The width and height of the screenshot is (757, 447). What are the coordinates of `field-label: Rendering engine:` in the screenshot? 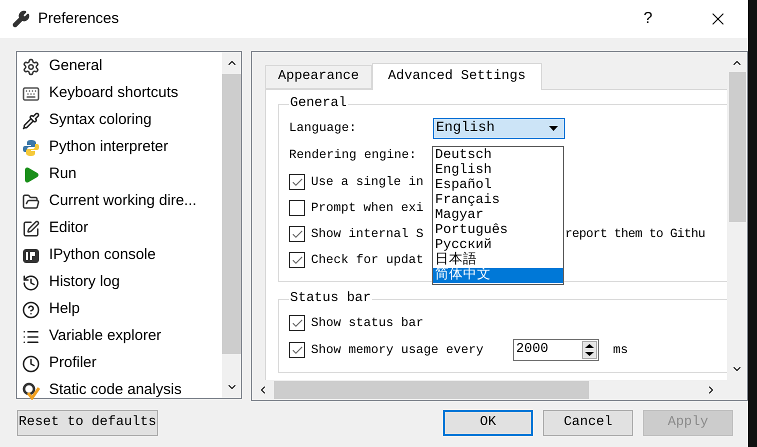 It's located at (353, 155).